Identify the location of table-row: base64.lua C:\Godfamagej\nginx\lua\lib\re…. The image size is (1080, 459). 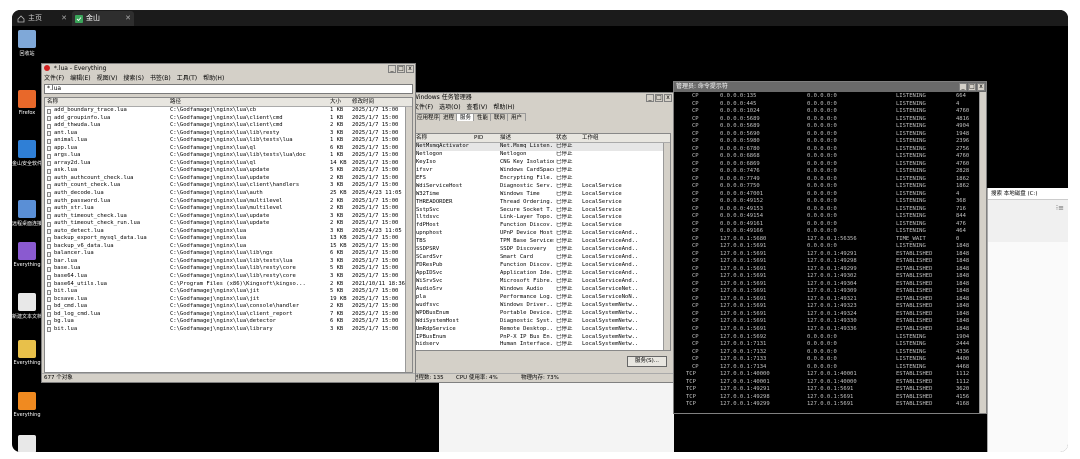
(228, 277).